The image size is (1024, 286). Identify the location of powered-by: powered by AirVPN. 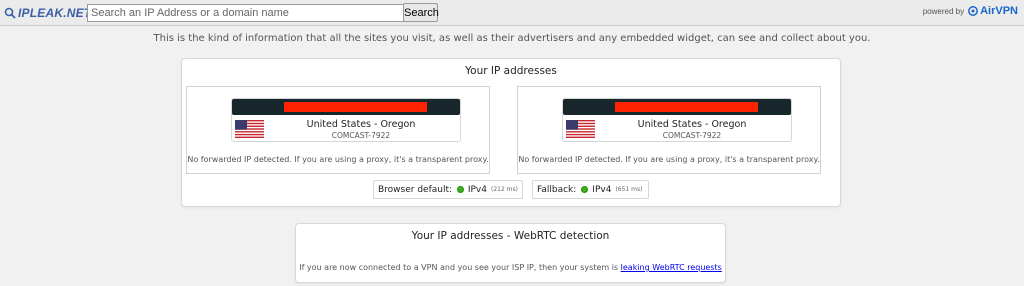
(970, 11).